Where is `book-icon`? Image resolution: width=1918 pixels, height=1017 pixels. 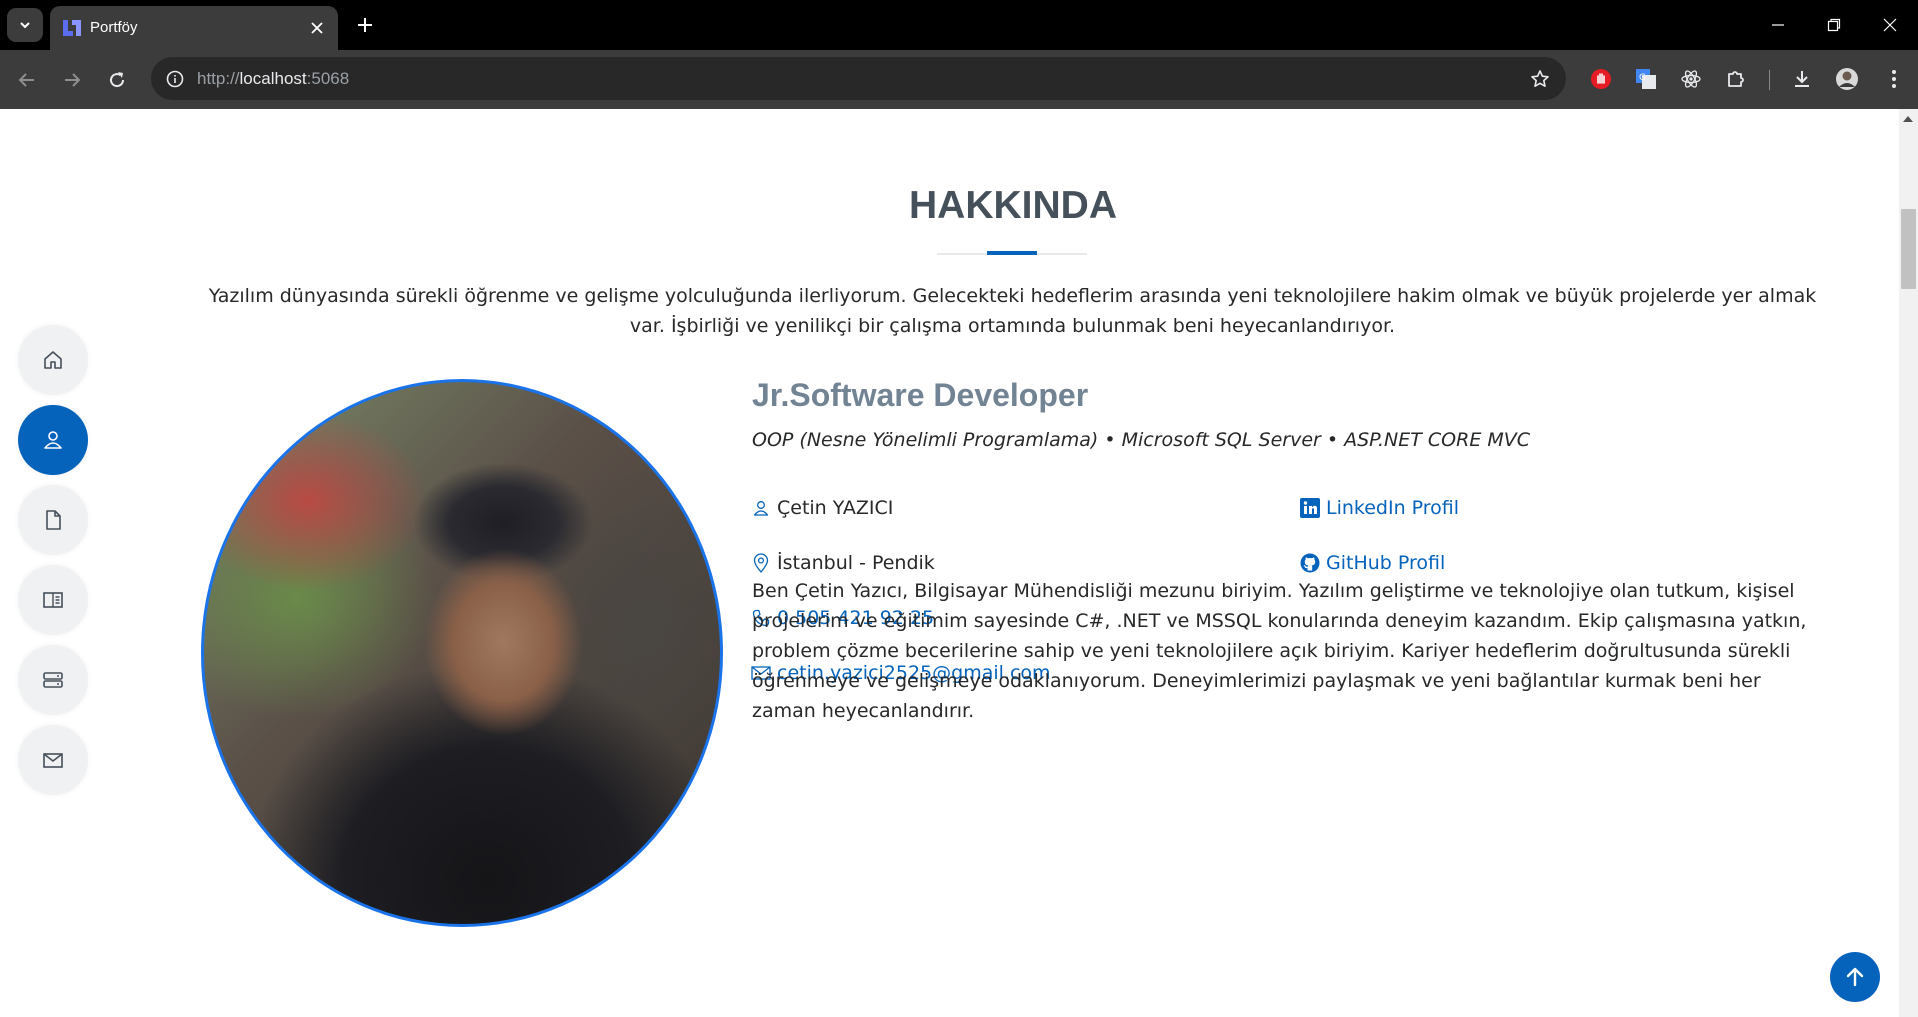 book-icon is located at coordinates (53, 600).